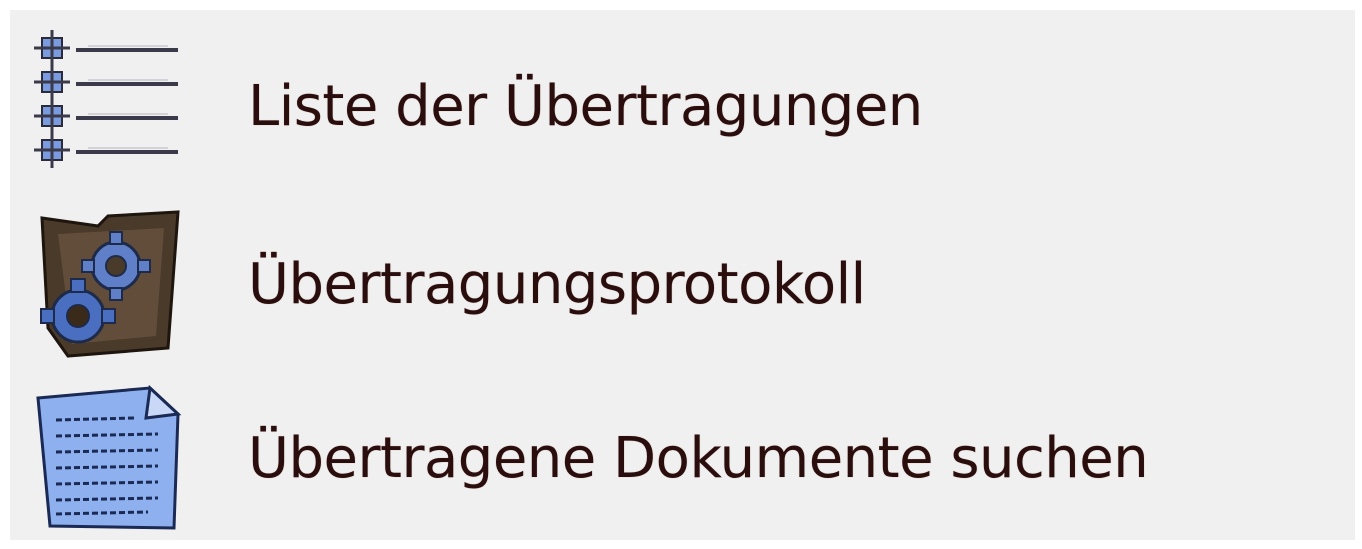  Describe the element at coordinates (108, 454) in the screenshot. I see `document-search-icon` at that location.